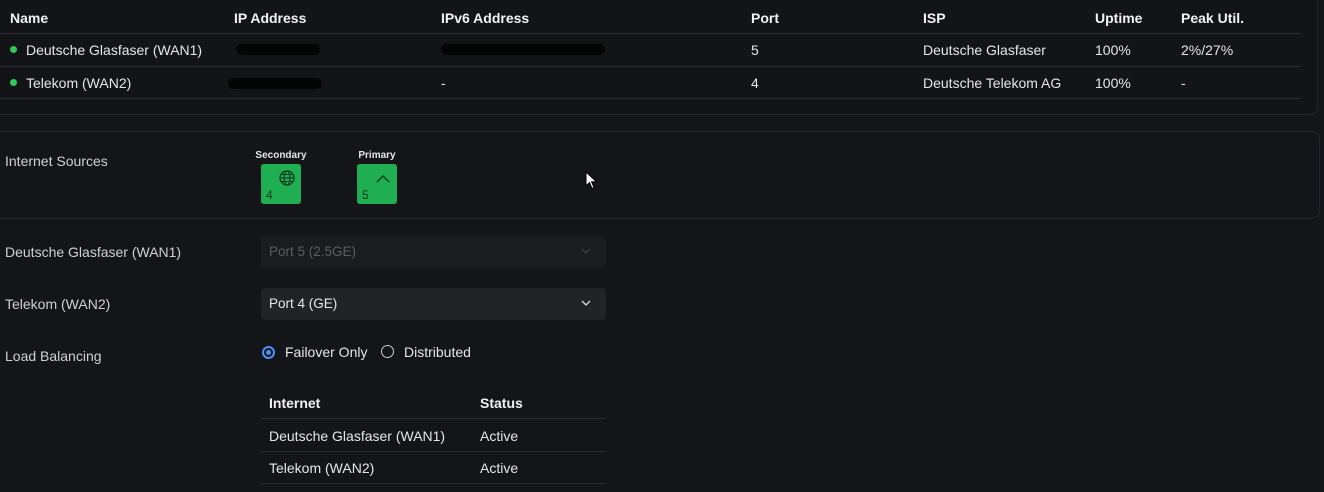  I want to click on status-col-internet: Internet, so click(295, 403).